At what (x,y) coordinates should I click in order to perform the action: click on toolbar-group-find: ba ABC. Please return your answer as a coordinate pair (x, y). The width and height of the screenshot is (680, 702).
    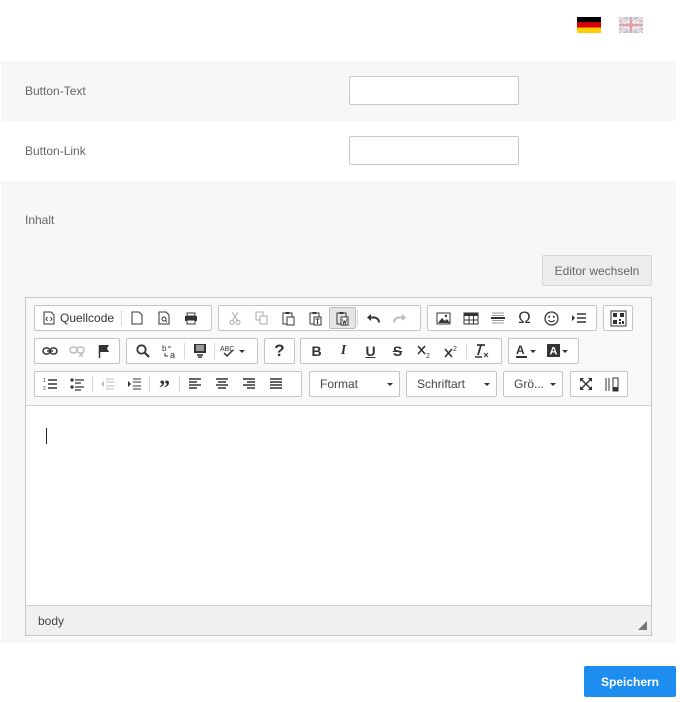
    Looking at the image, I should click on (192, 351).